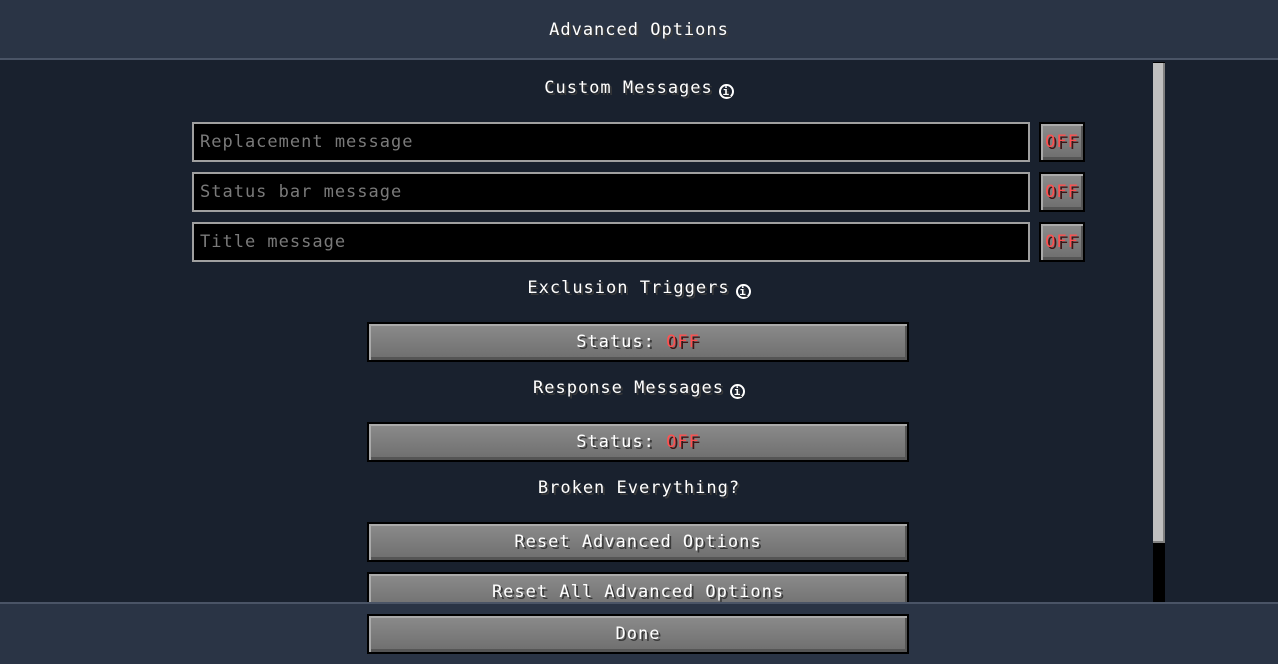 The width and height of the screenshot is (1278, 664). I want to click on response-messages-heading: Response Messages i, so click(639, 388).